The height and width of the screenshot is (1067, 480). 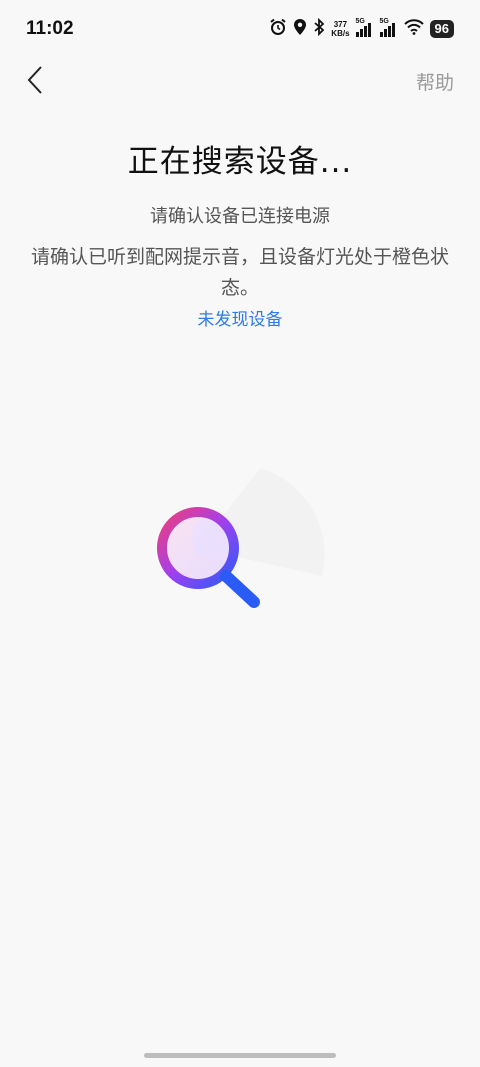 I want to click on back-button, so click(x=35, y=80).